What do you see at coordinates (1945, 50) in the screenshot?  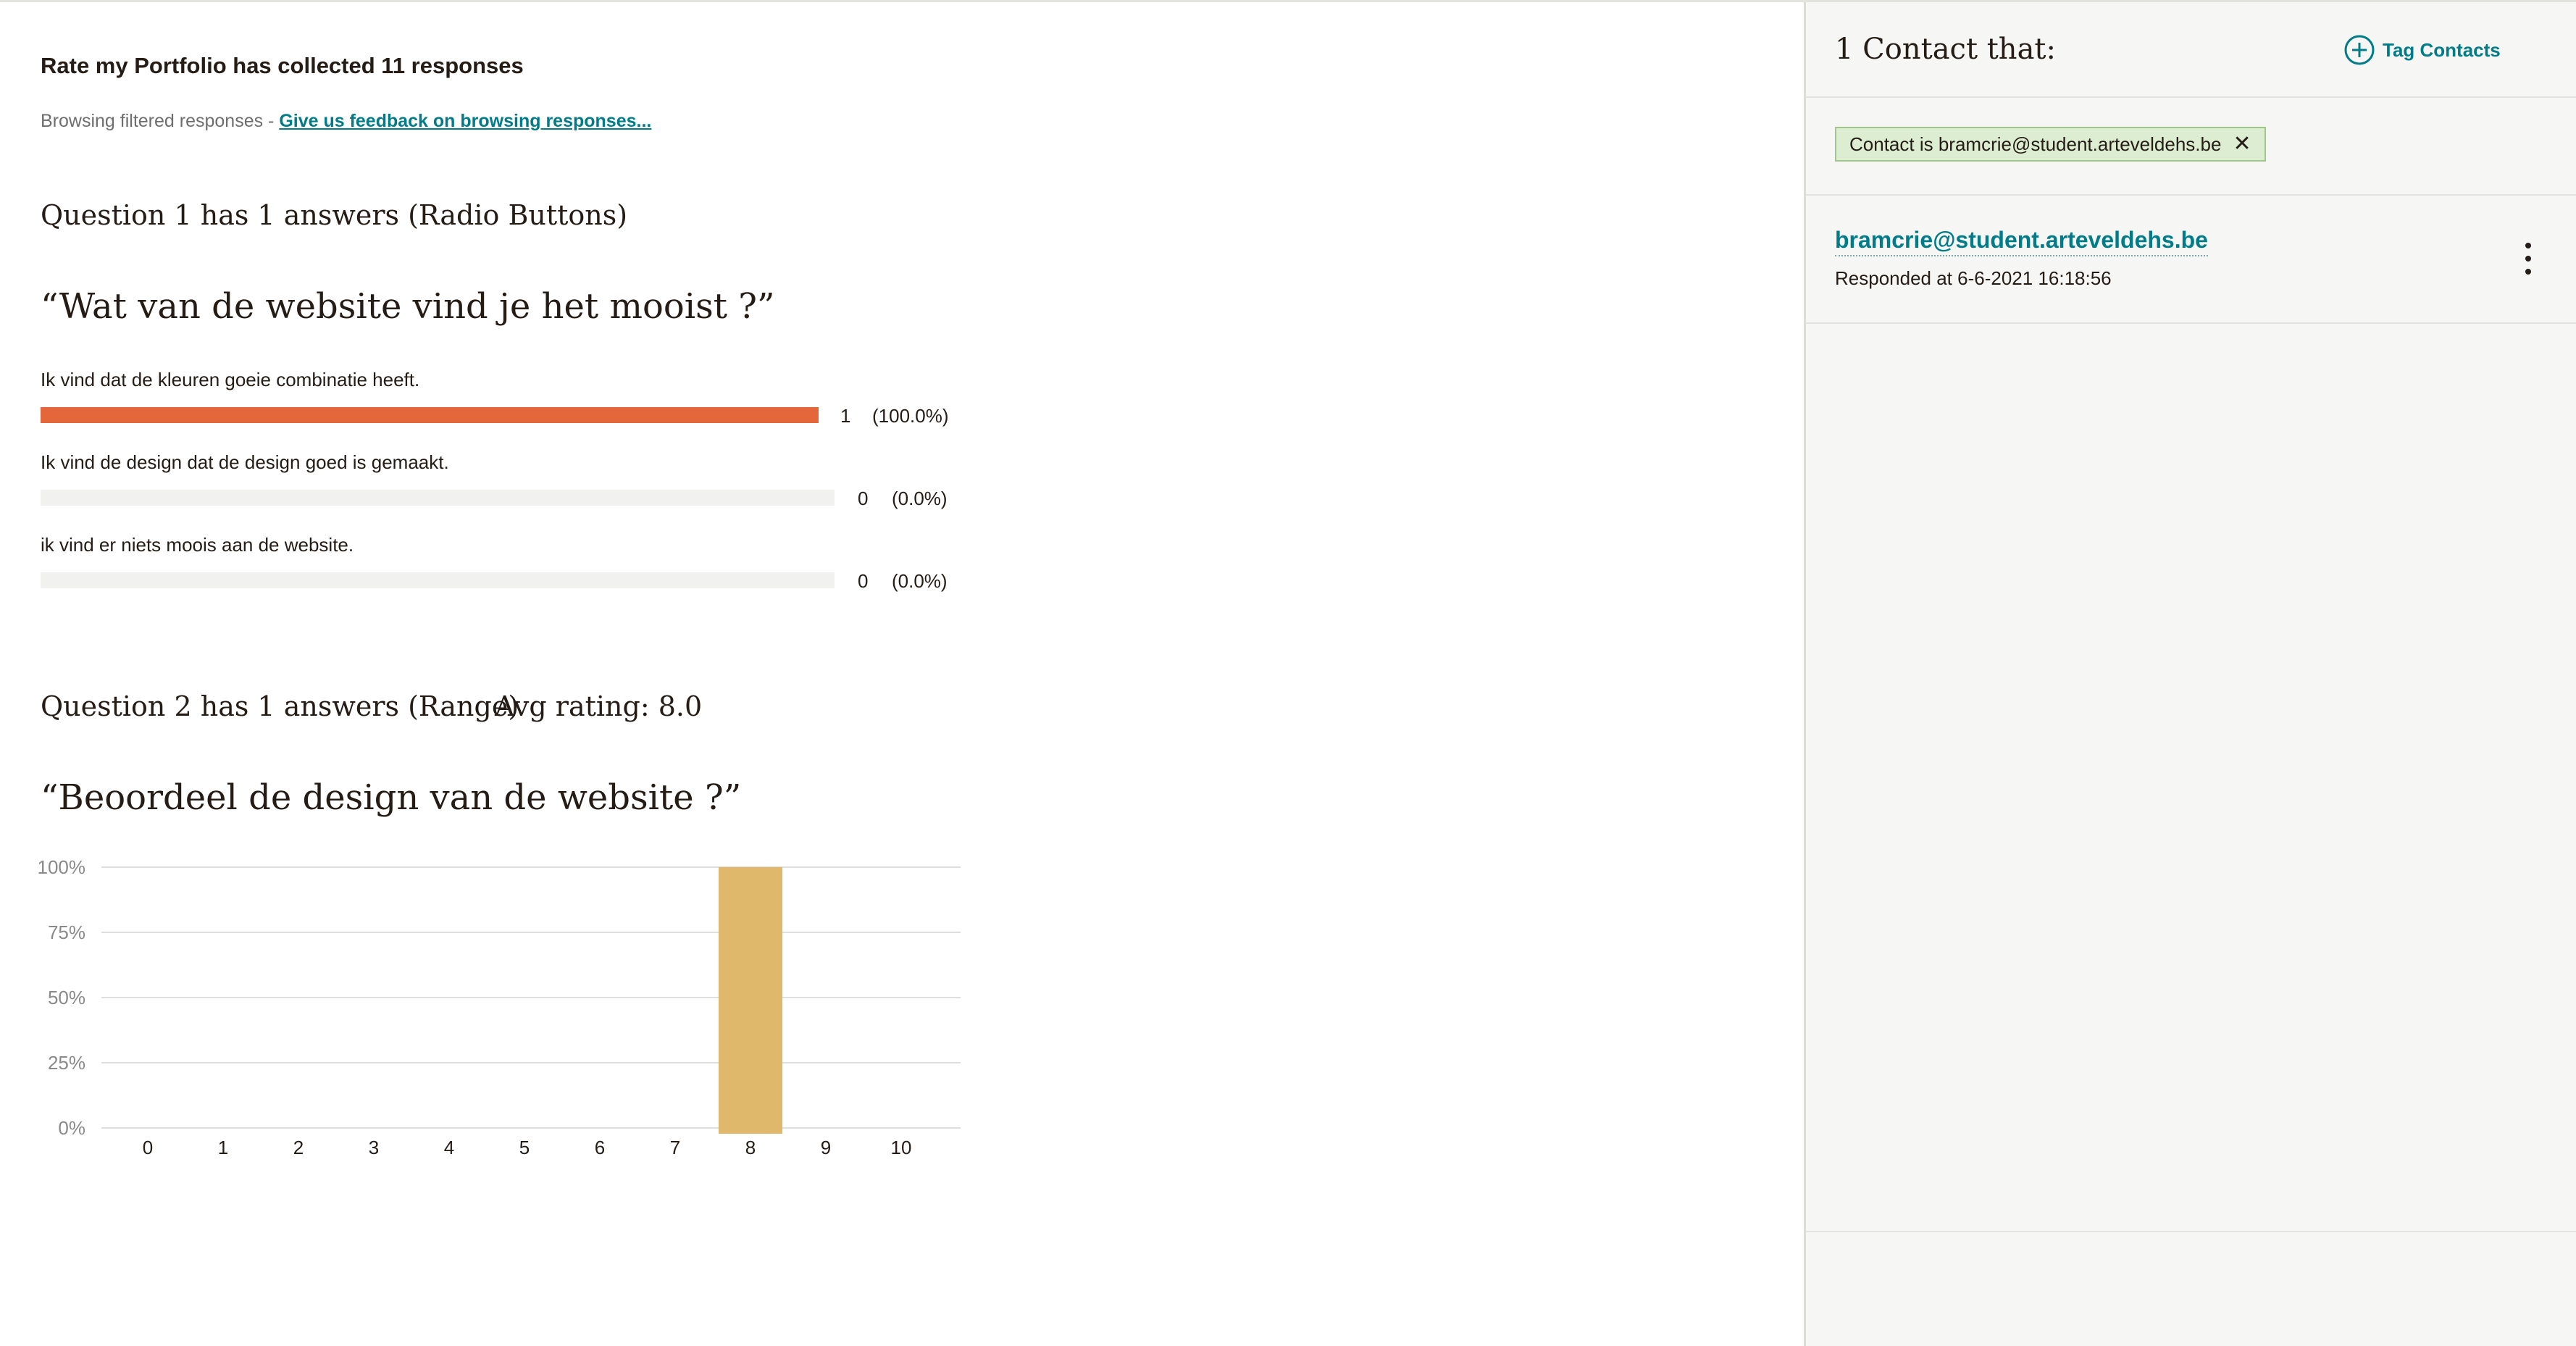 I see `contacts-heading: 1 Contact that:` at bounding box center [1945, 50].